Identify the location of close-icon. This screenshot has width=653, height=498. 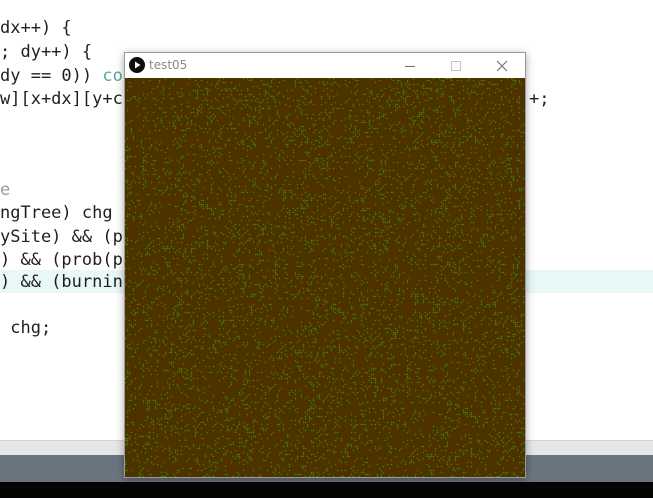
(502, 65).